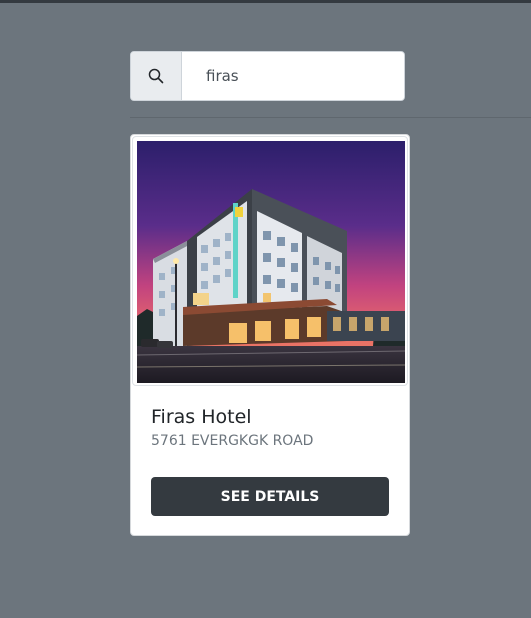 The height and width of the screenshot is (618, 531). Describe the element at coordinates (201, 417) in the screenshot. I see `hotel-name: Firas Hotel` at that location.